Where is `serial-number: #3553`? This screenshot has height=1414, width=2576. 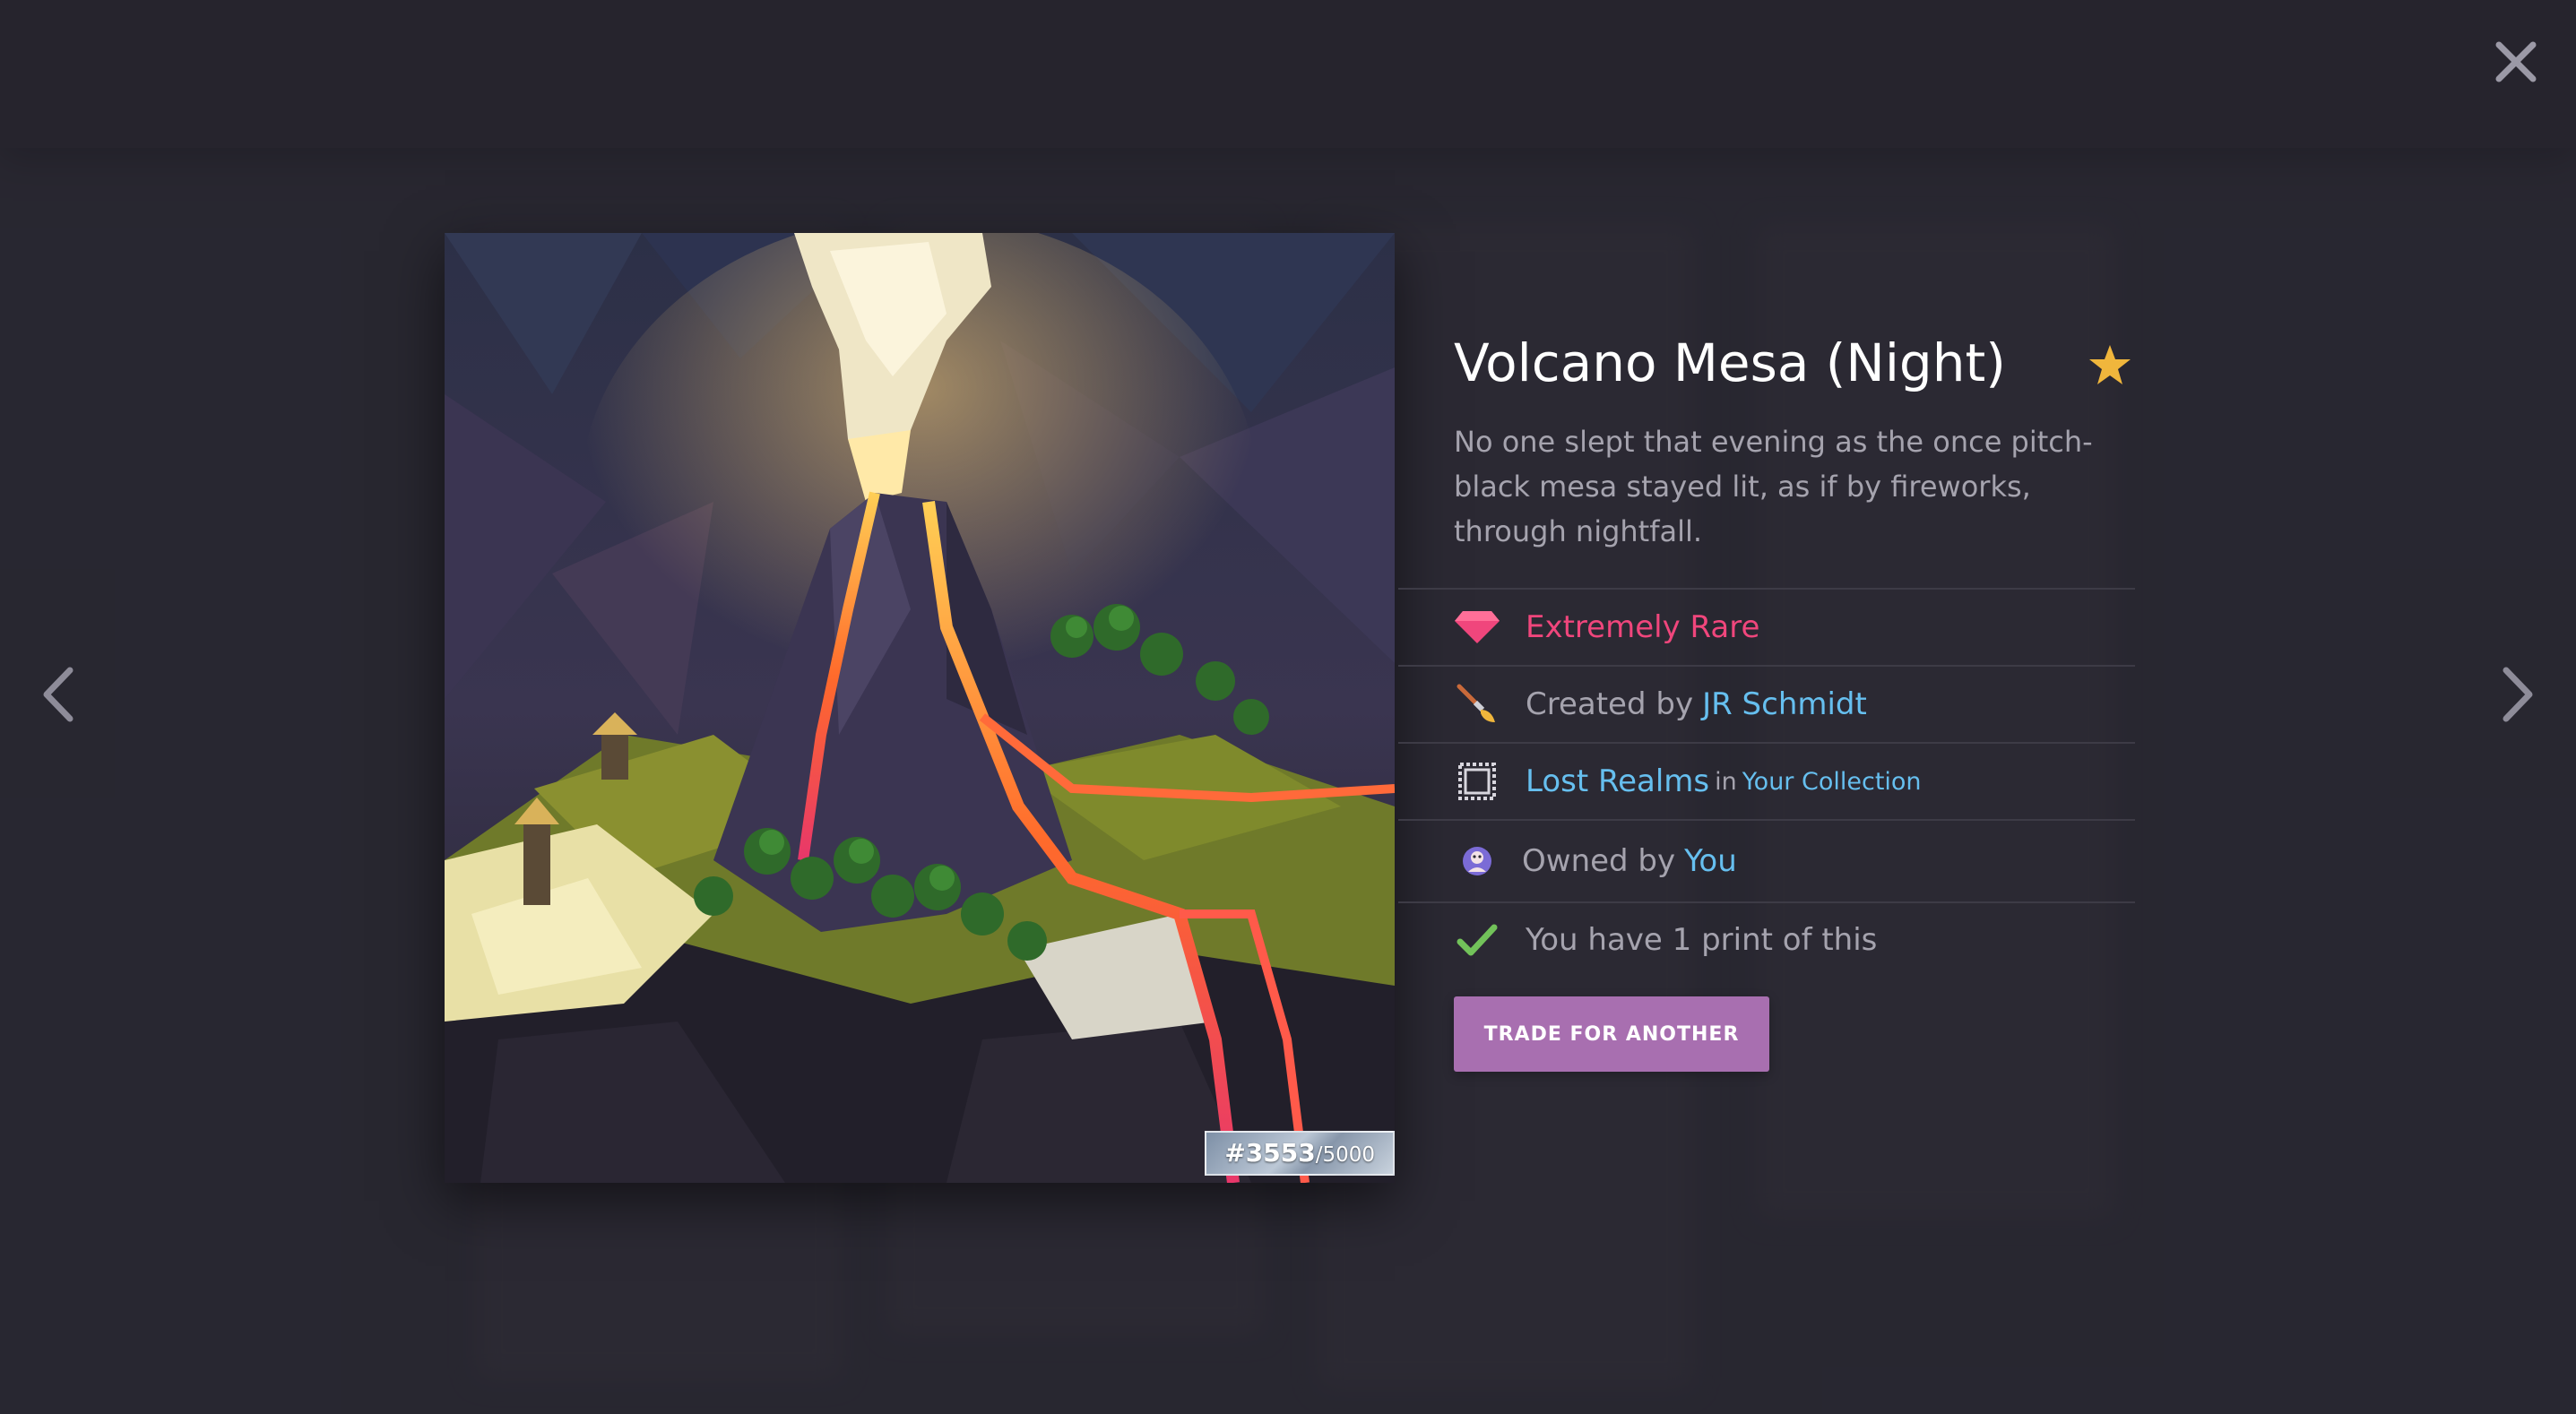
serial-number: #3553 is located at coordinates (1270, 1153).